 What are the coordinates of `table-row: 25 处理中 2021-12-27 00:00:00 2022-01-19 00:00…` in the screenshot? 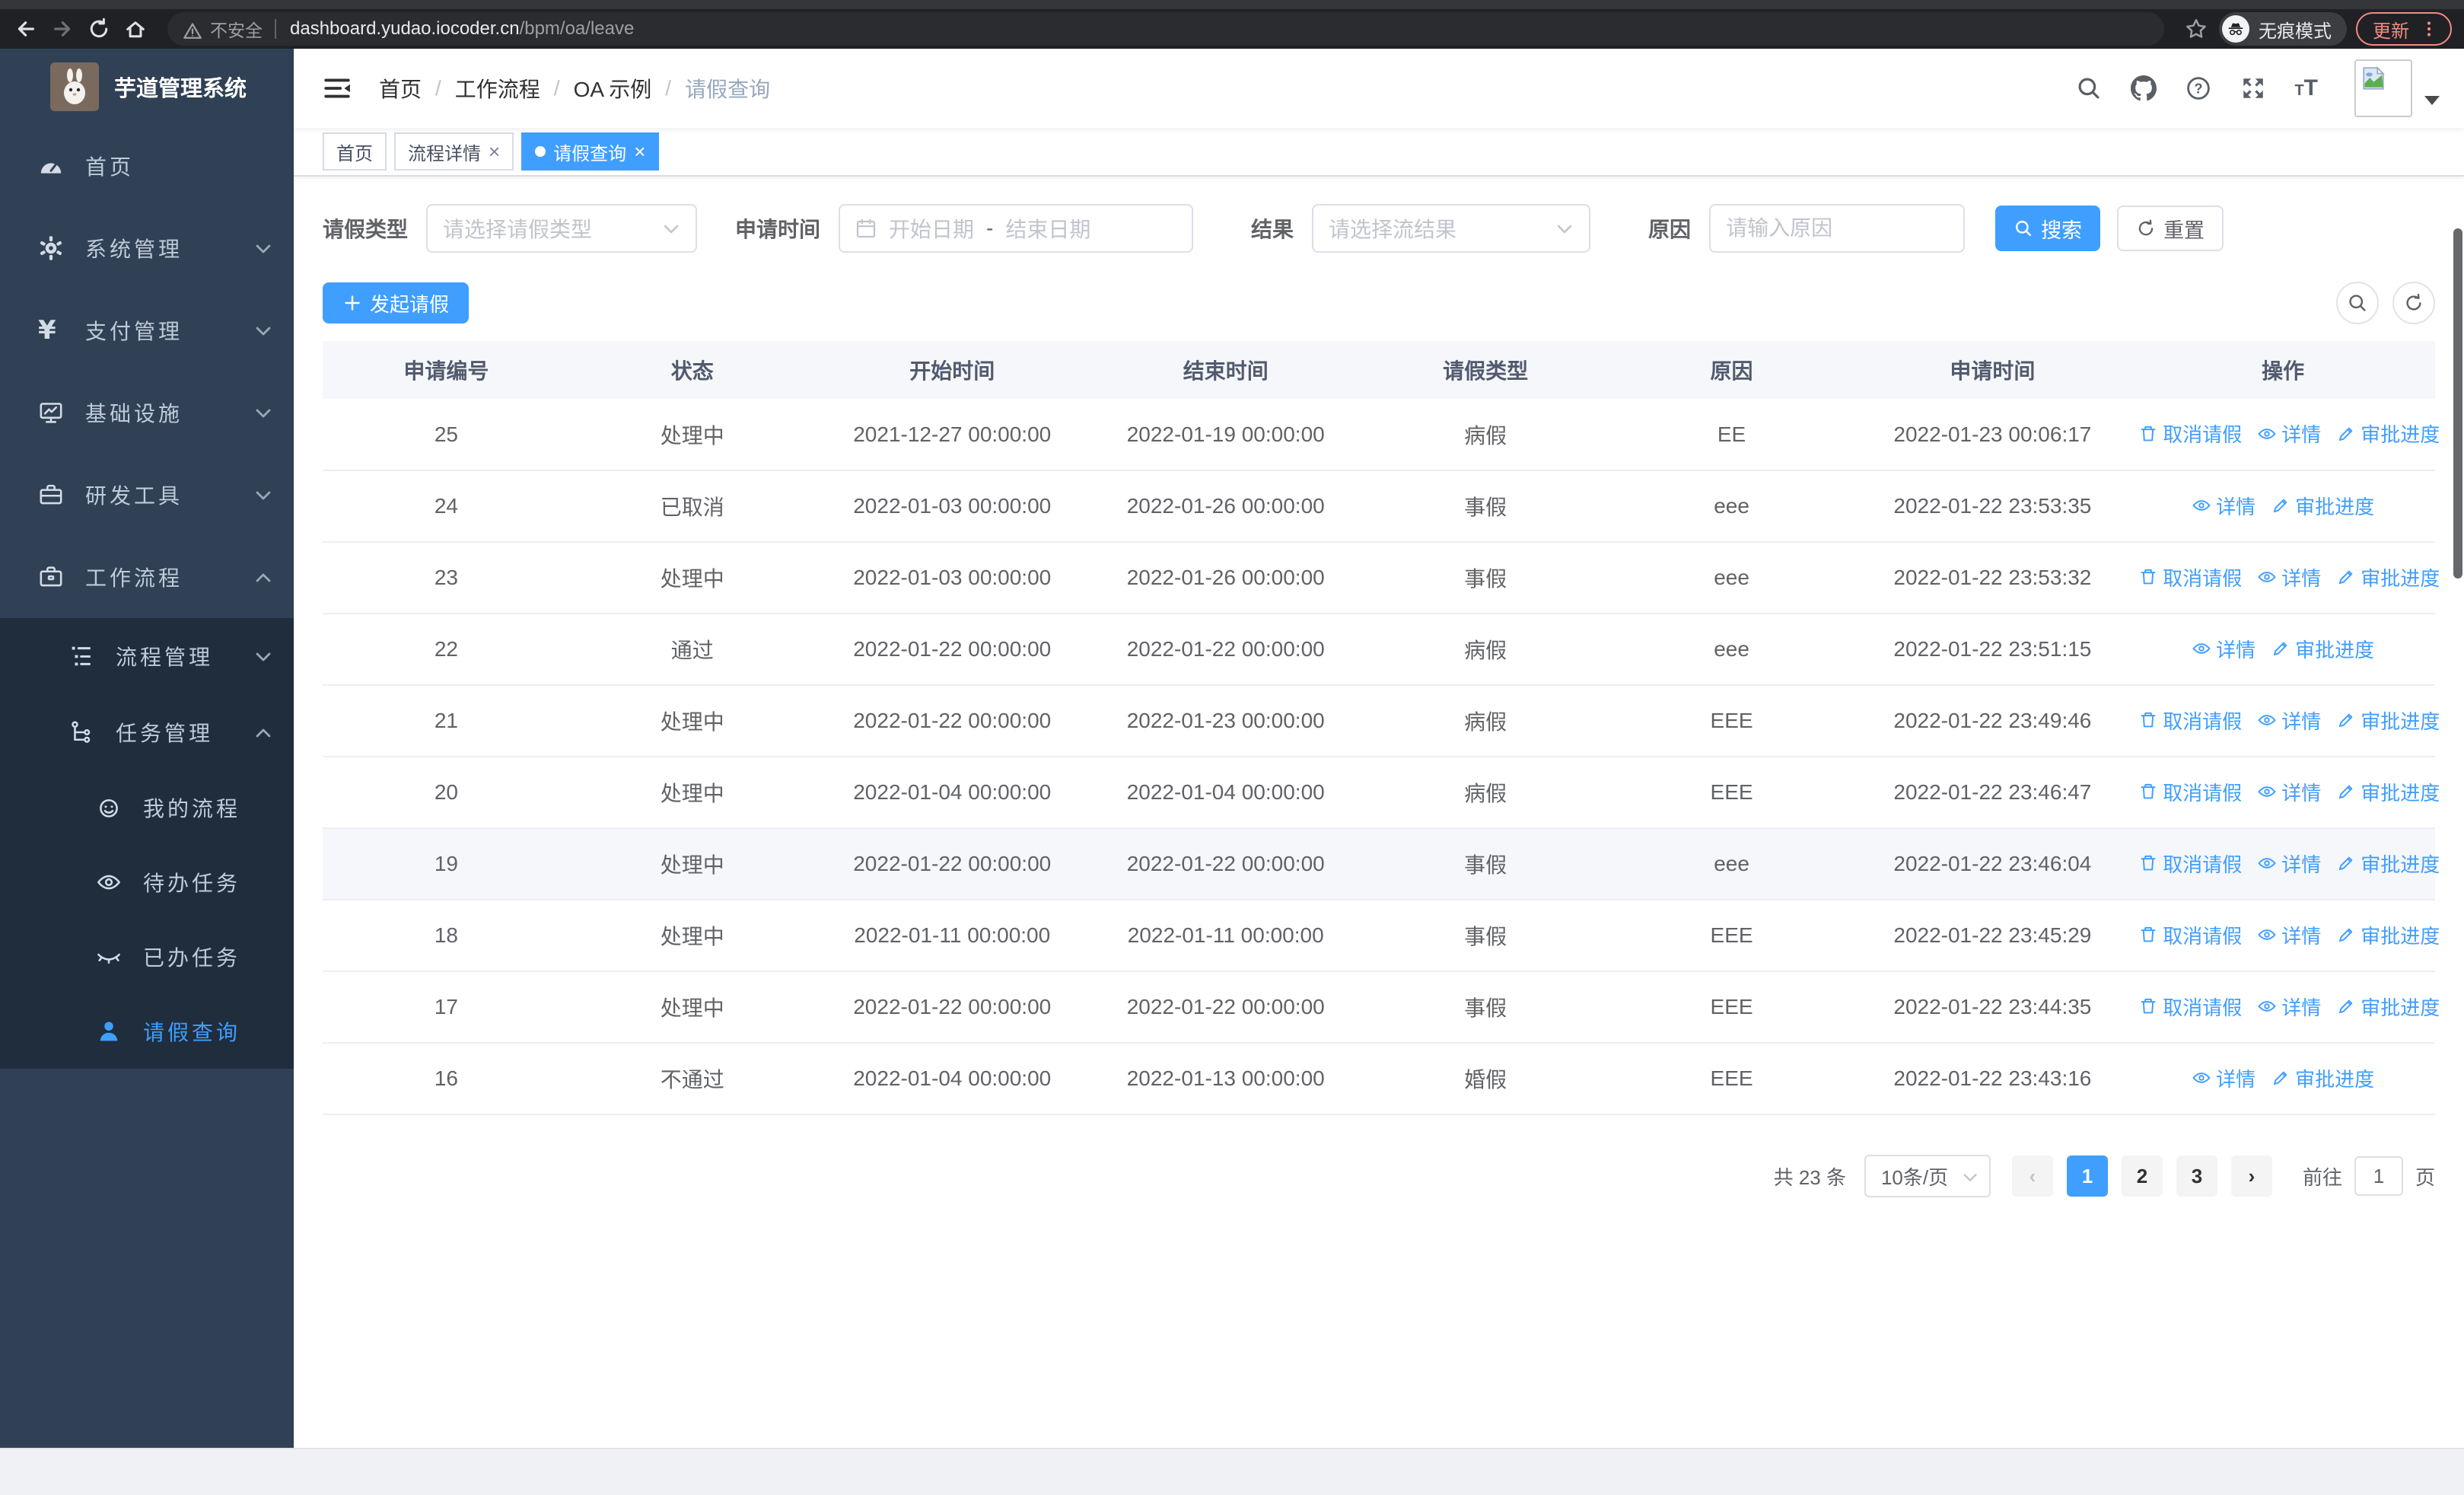 It's located at (1381, 435).